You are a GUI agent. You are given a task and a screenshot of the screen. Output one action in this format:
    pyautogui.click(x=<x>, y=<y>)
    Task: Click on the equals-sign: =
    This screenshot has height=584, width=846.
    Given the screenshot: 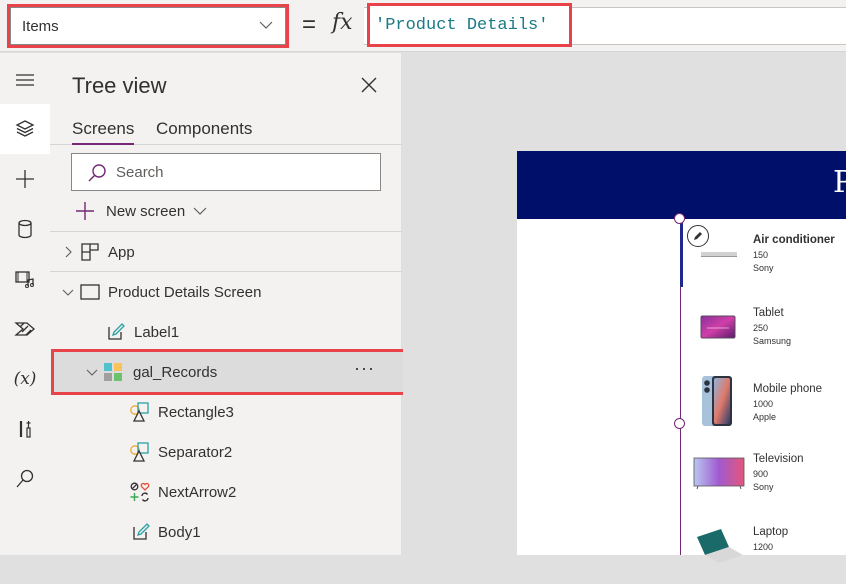 What is the action you would take?
    pyautogui.click(x=309, y=24)
    